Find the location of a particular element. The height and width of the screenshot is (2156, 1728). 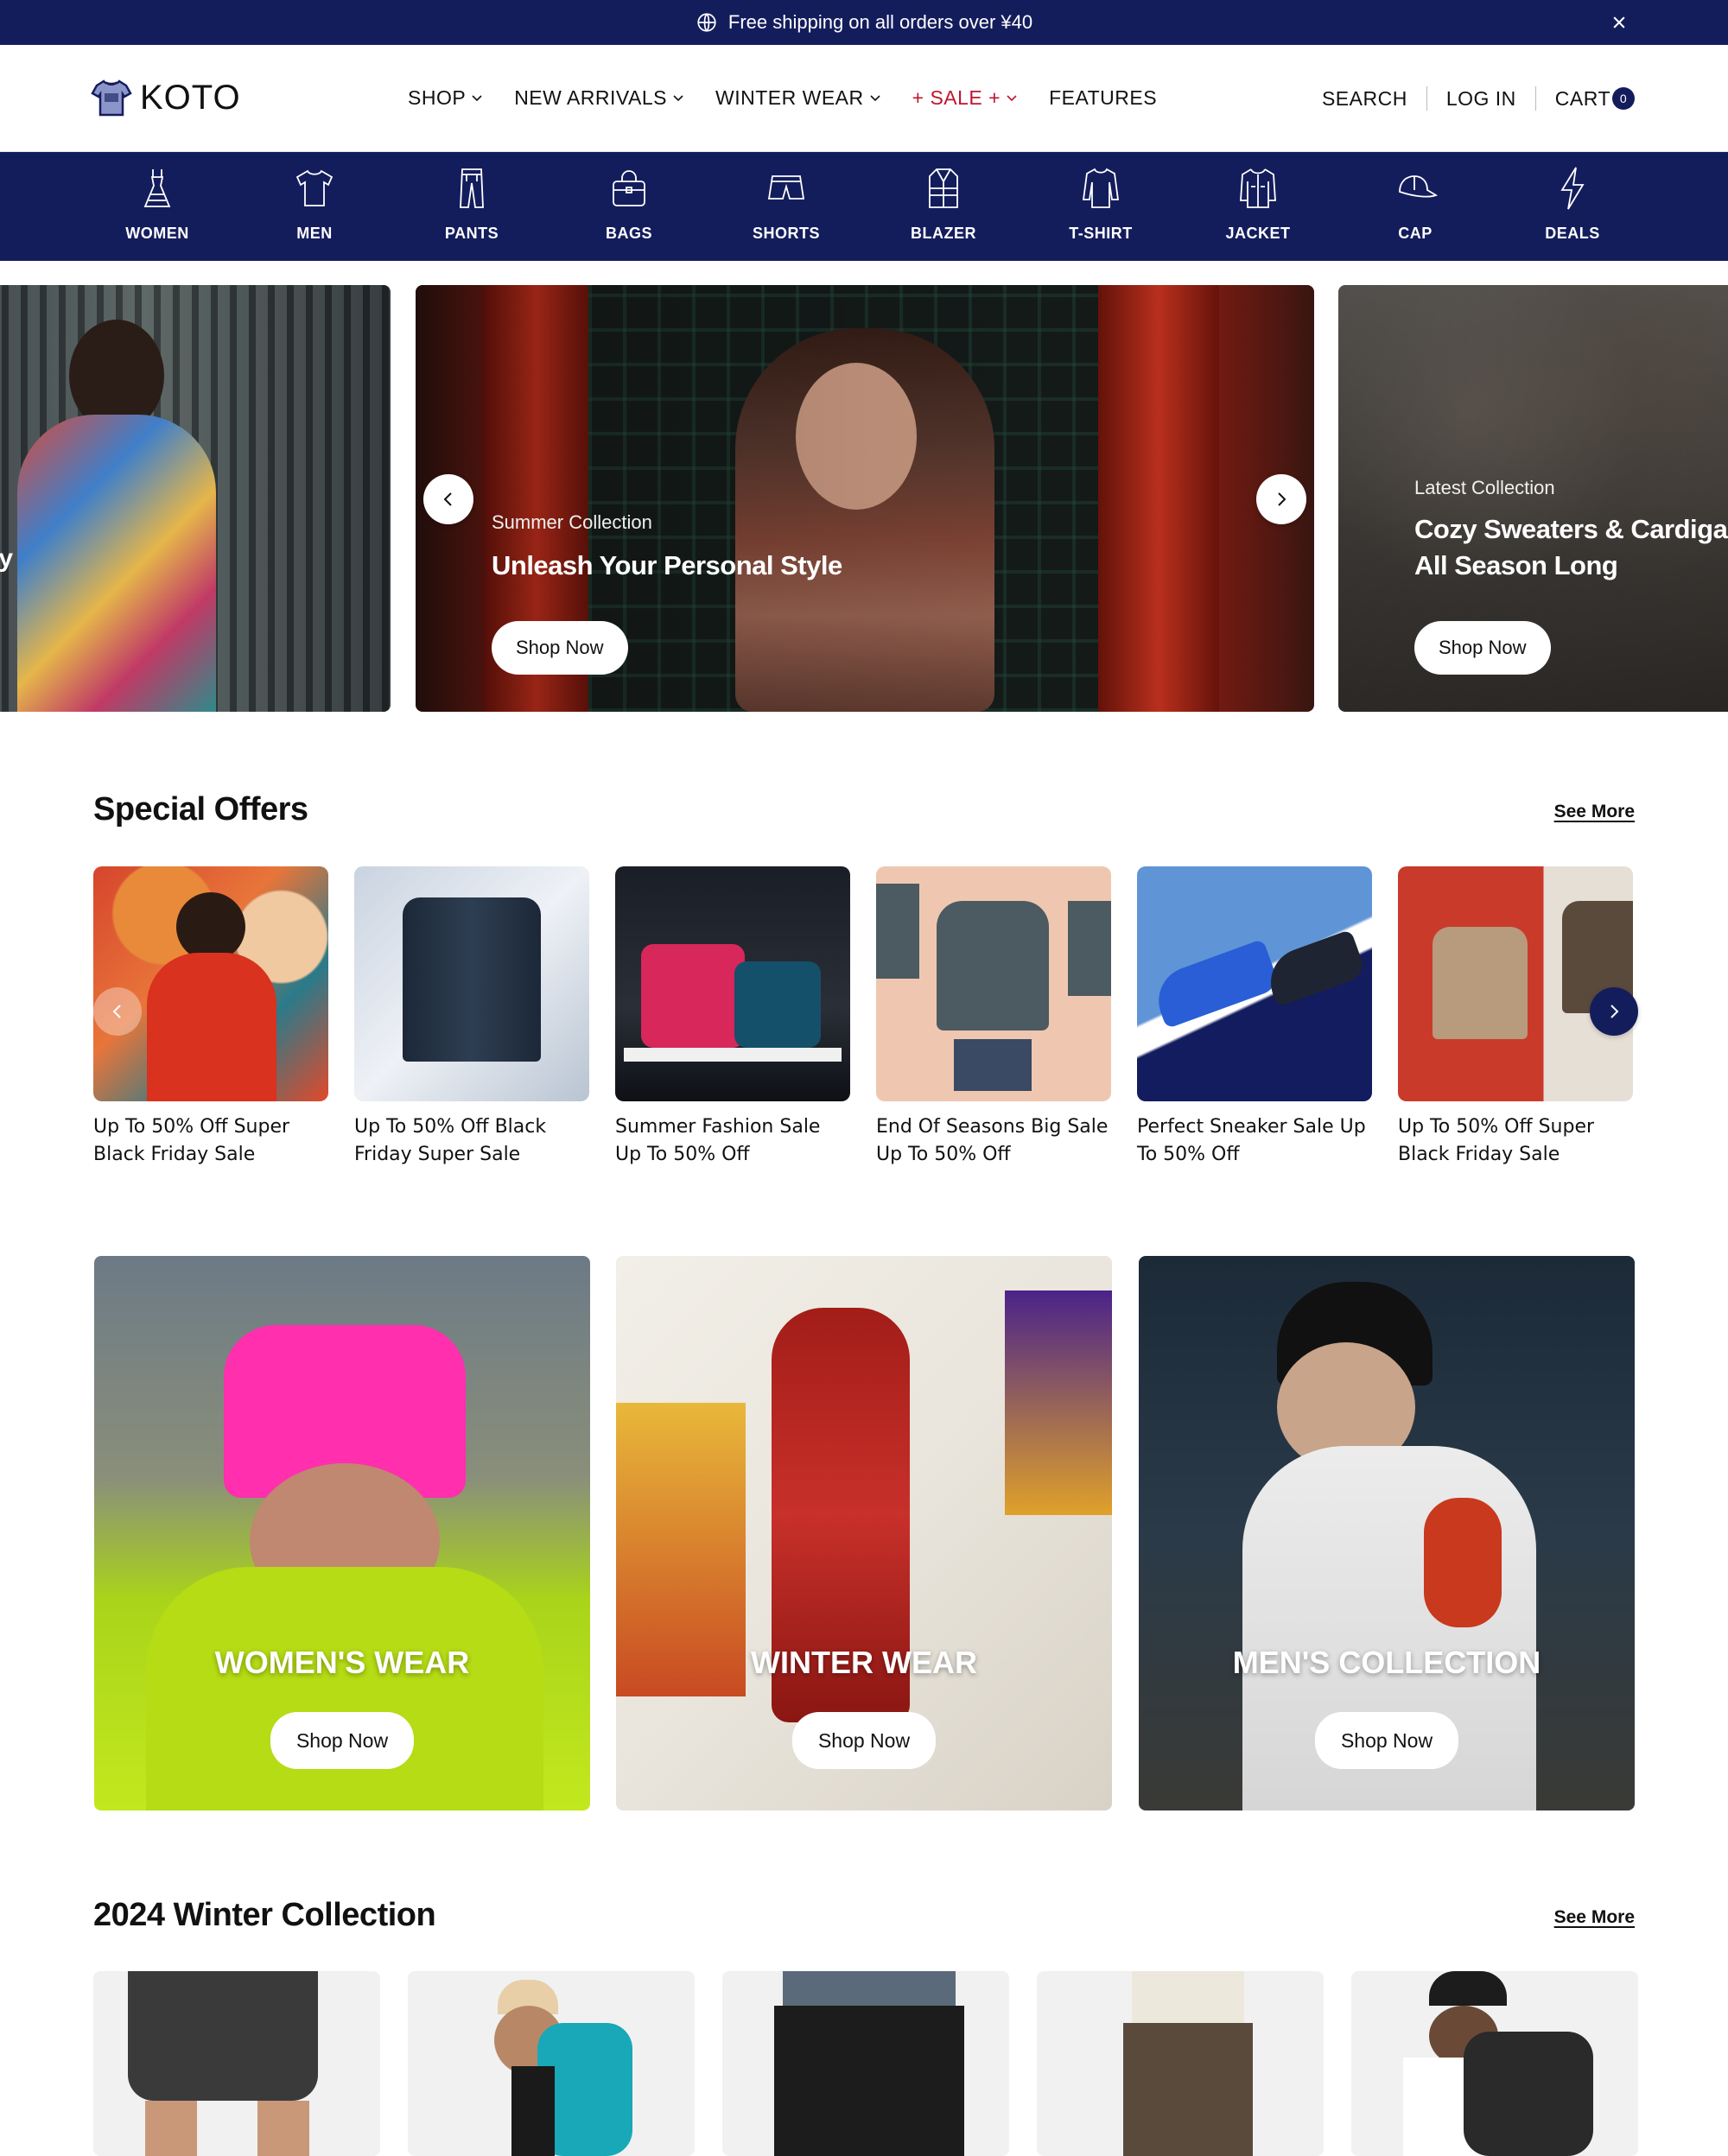

announcement-text: Free shipping on all orders over ¥40 is located at coordinates (880, 22).